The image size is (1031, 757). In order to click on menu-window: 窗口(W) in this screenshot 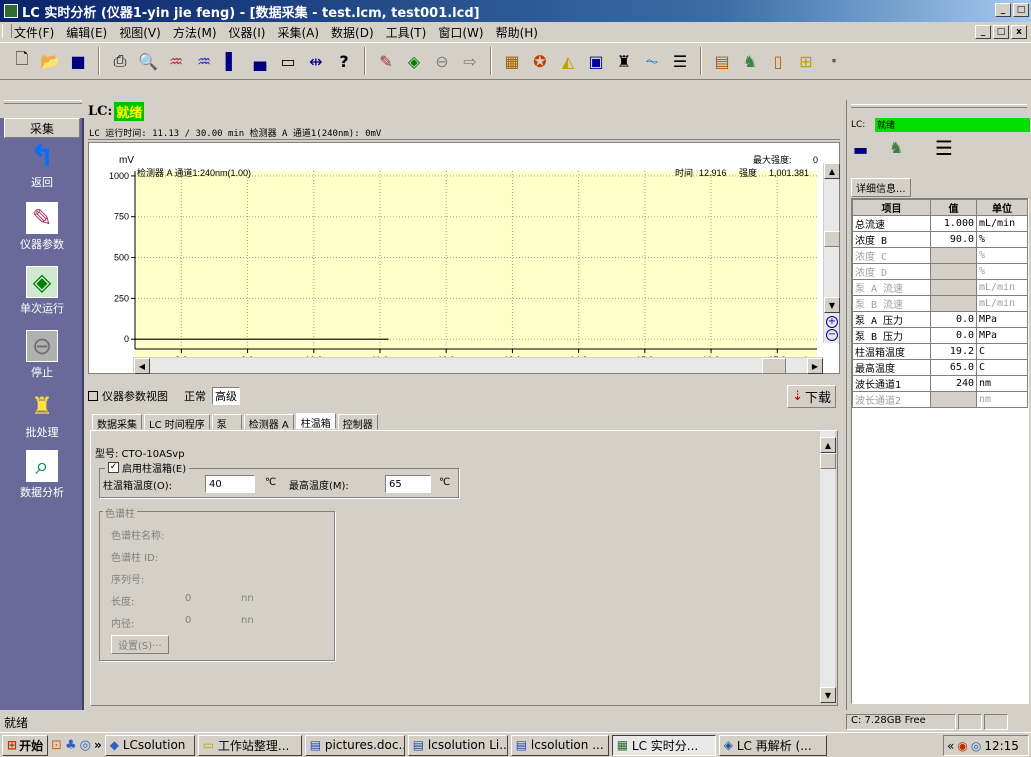, I will do `click(460, 32)`.